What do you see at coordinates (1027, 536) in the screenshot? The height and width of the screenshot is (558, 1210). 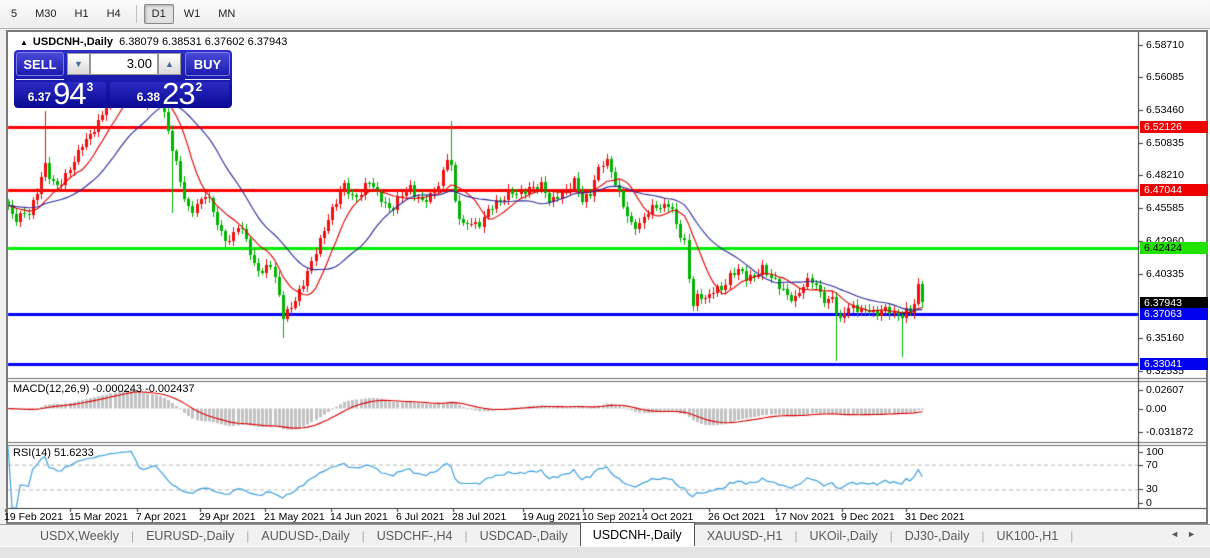 I see `tab-uk100-h1: UK100-,H1` at bounding box center [1027, 536].